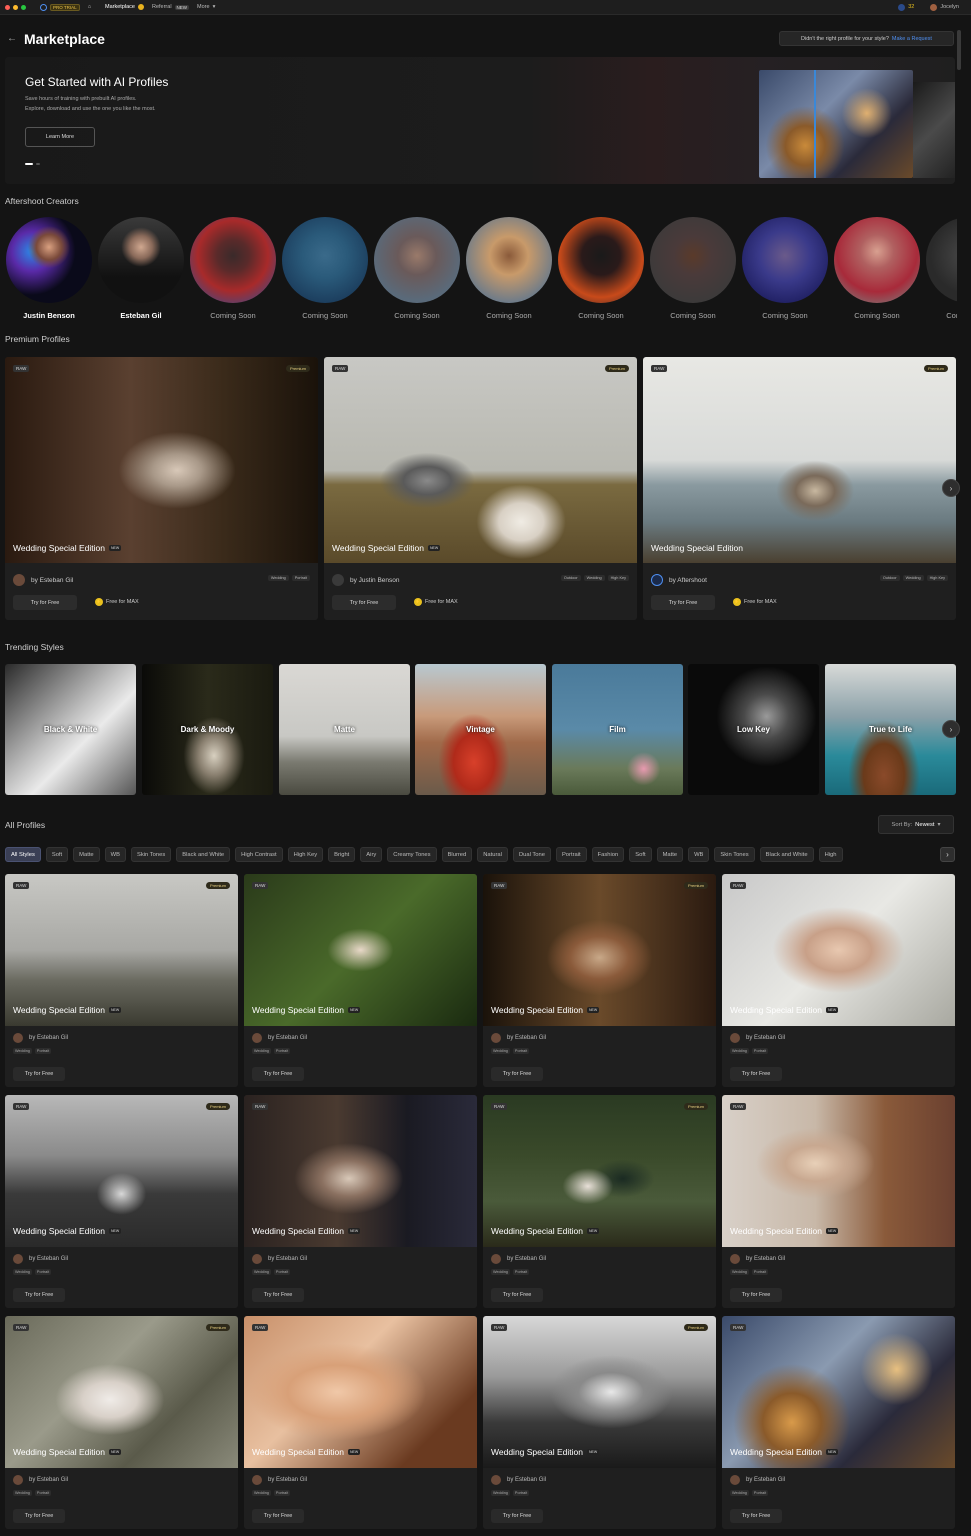  What do you see at coordinates (912, 39) in the screenshot?
I see `make-request-link: Make a Request` at bounding box center [912, 39].